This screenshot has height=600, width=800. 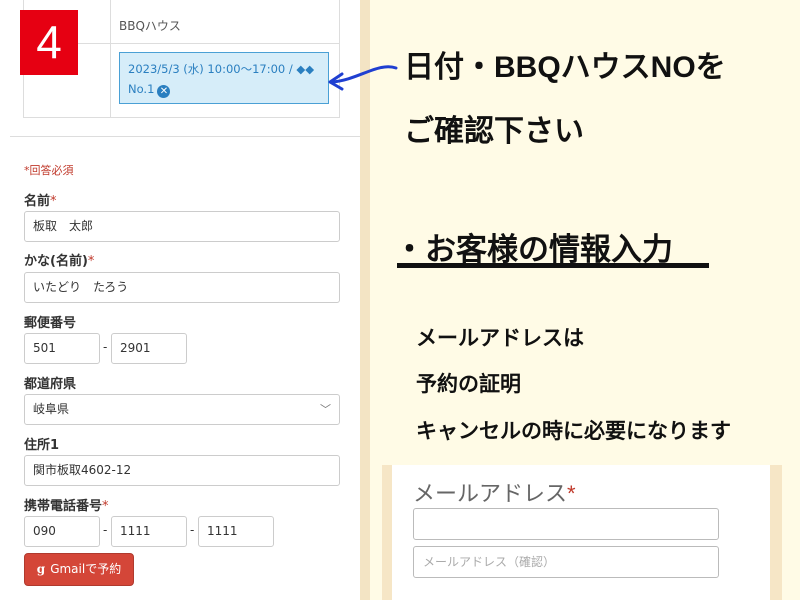 I want to click on email-field, so click(x=566, y=524).